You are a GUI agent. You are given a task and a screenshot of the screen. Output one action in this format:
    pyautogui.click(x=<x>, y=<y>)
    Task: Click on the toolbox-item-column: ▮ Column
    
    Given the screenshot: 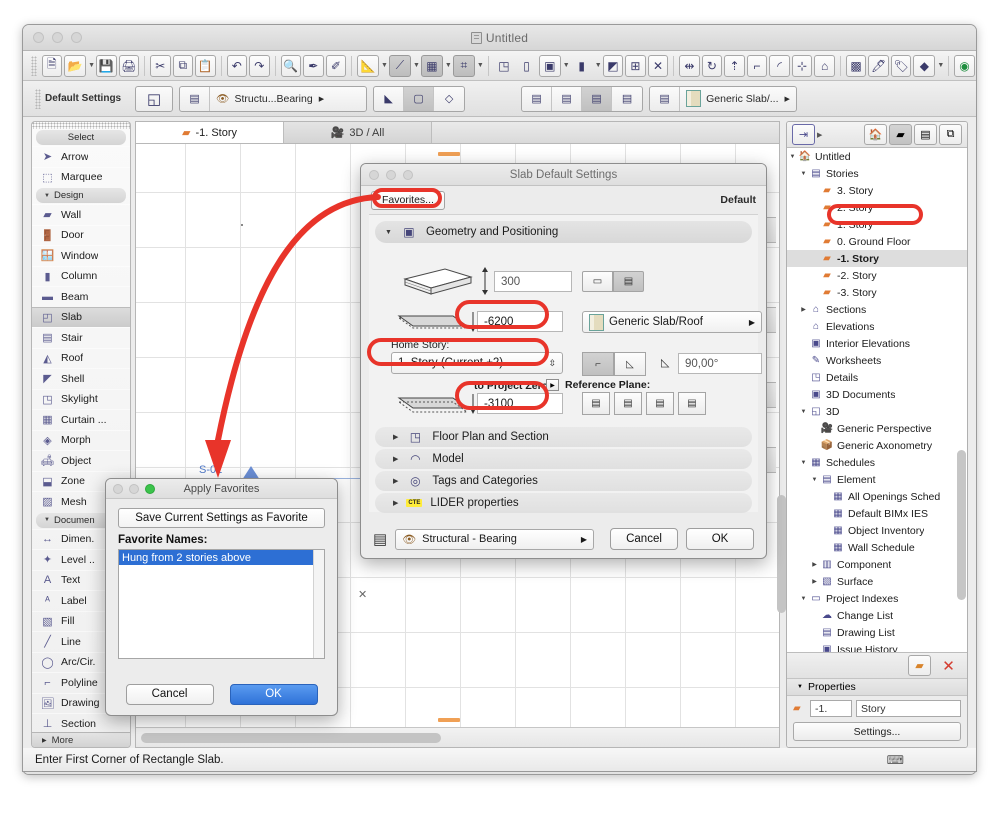 What is the action you would take?
    pyautogui.click(x=81, y=276)
    